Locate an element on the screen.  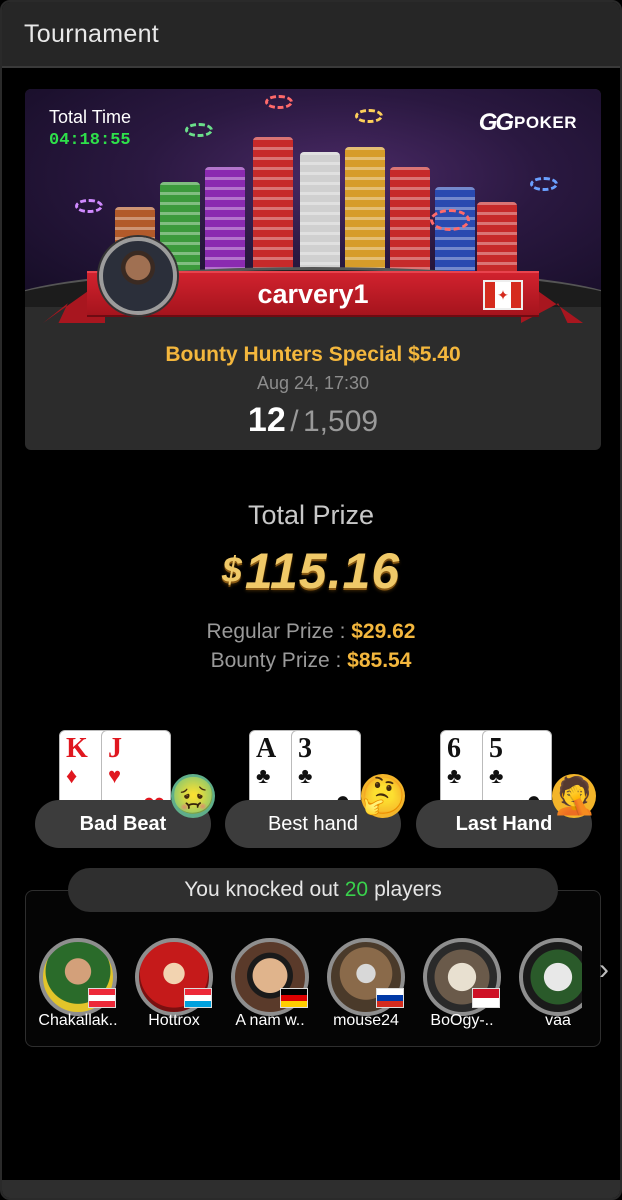
regular-prize-row: Regular Prize : $29.62 is located at coordinates (311, 632).